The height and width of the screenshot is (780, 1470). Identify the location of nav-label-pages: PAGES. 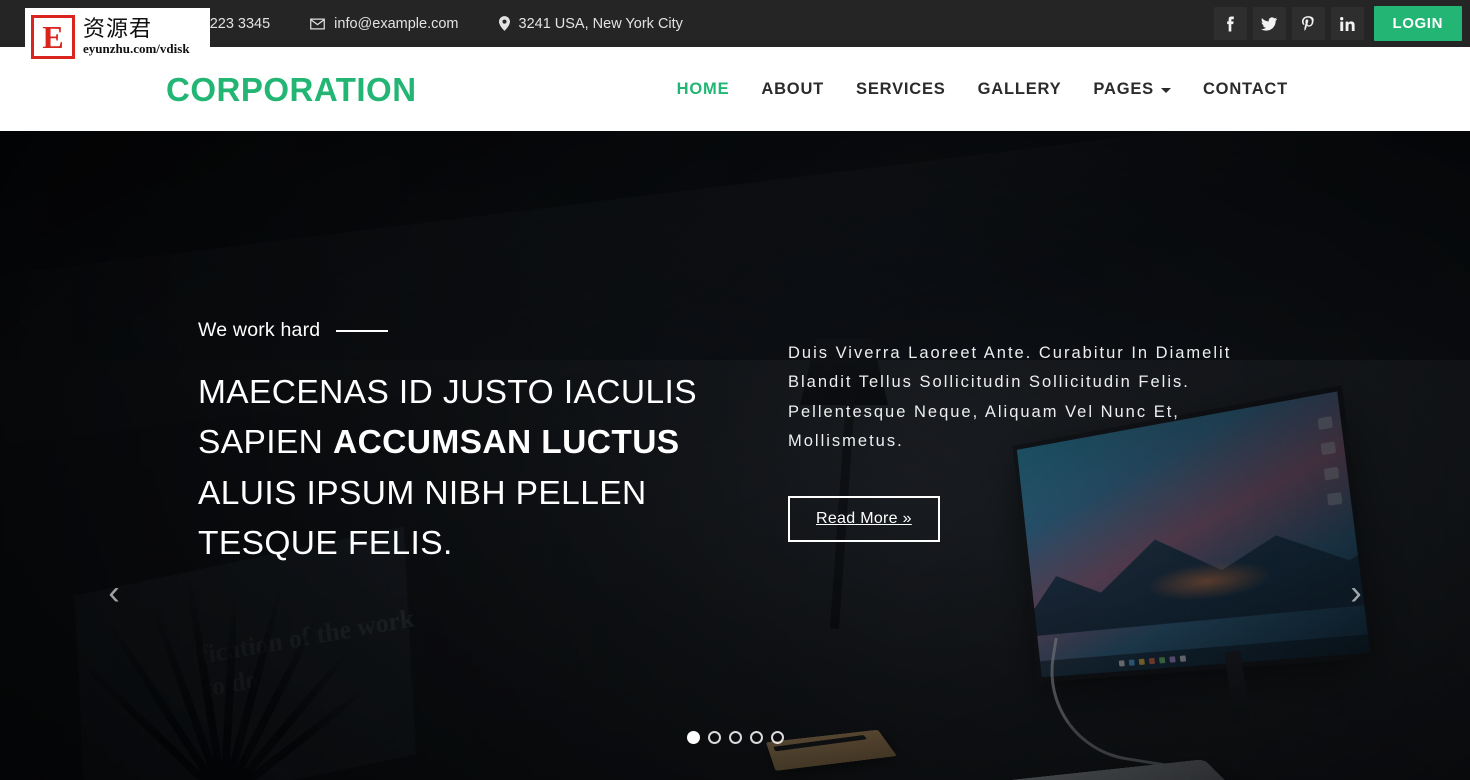
(1123, 88).